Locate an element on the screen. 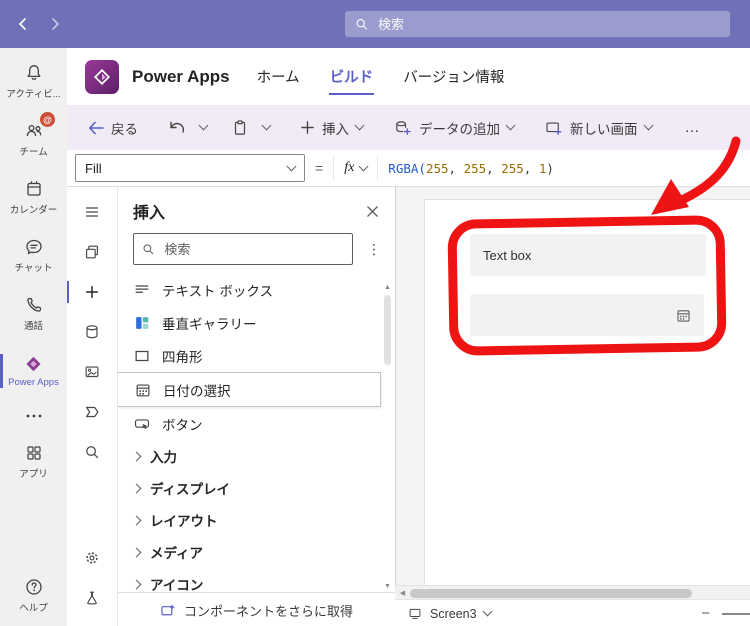 Image resolution: width=750 pixels, height=626 pixels. insert-search-input is located at coordinates (253, 249).